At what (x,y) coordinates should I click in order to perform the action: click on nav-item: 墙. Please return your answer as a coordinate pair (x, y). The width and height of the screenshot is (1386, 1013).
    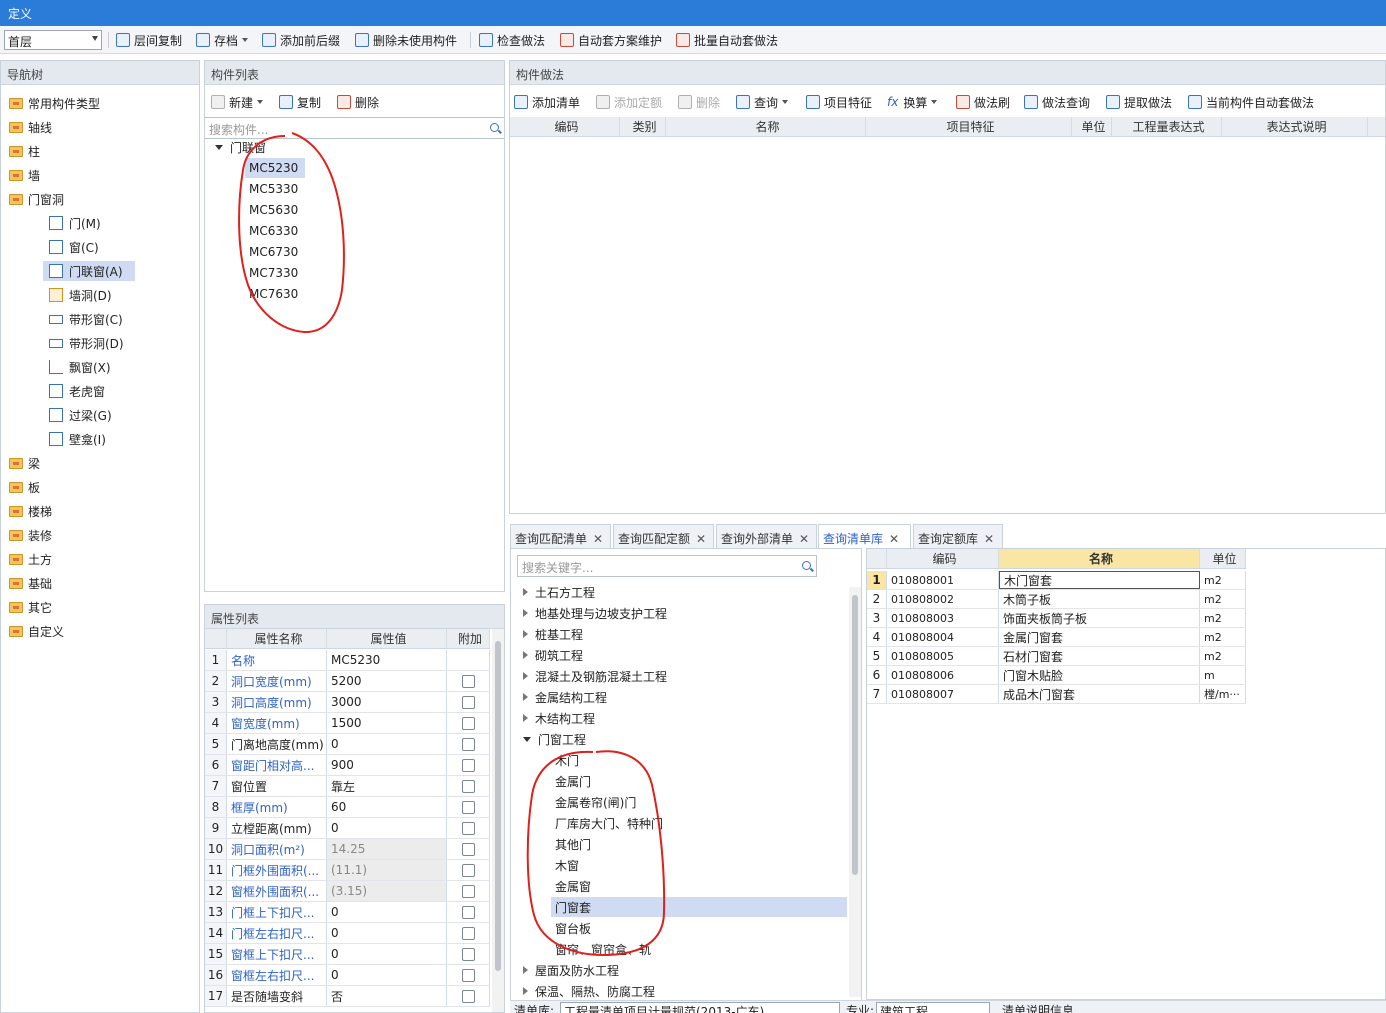
    Looking at the image, I should click on (24, 175).